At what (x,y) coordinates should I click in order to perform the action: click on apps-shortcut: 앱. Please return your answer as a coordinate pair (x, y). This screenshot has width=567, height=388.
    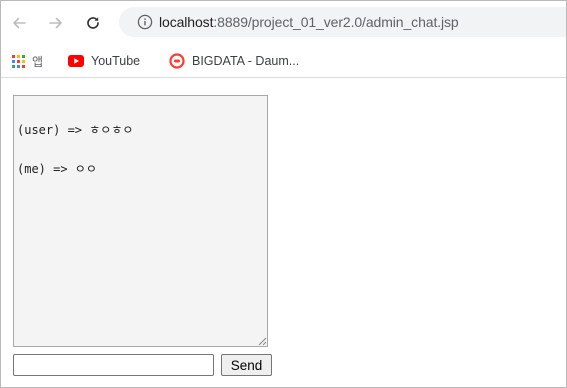
    Looking at the image, I should click on (27, 61).